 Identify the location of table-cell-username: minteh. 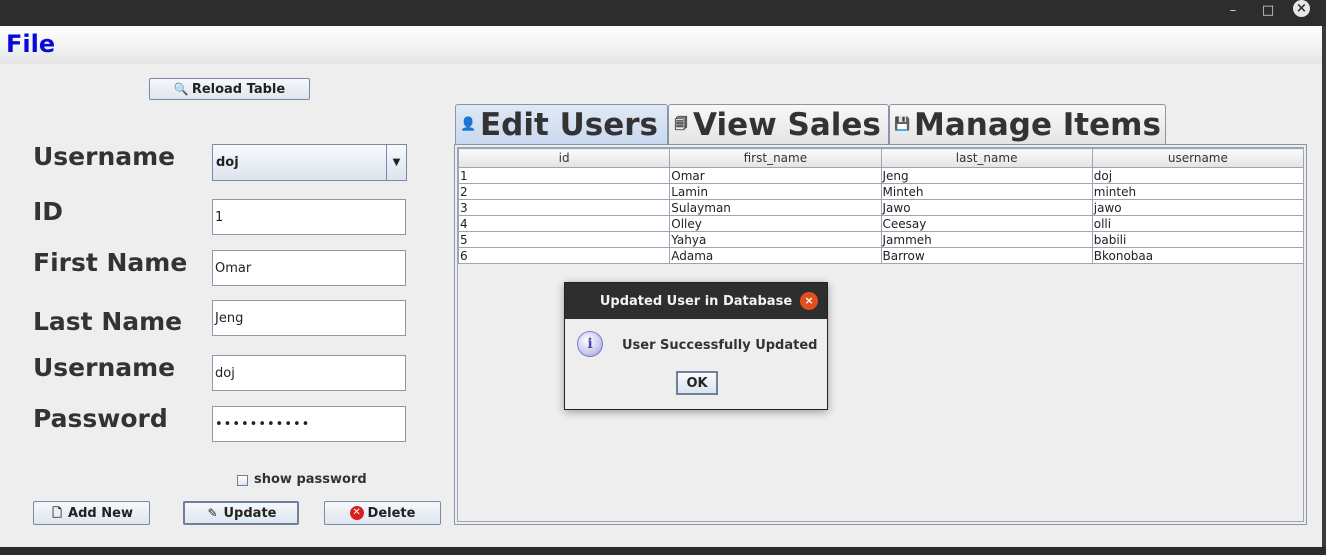
(1198, 191).